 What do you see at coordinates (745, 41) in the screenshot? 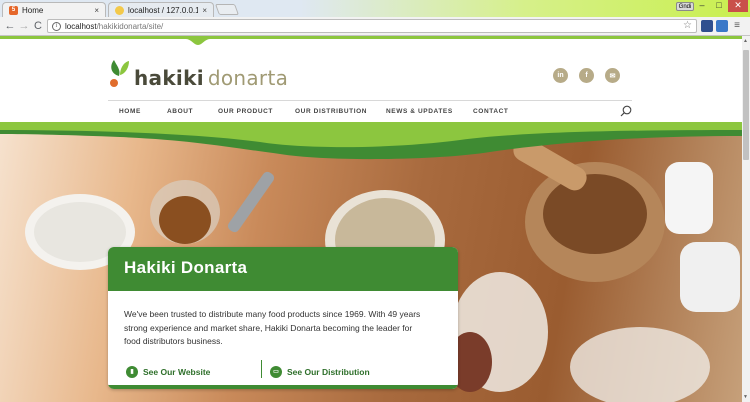
I see `scroll-up-icon: ▲` at bounding box center [745, 41].